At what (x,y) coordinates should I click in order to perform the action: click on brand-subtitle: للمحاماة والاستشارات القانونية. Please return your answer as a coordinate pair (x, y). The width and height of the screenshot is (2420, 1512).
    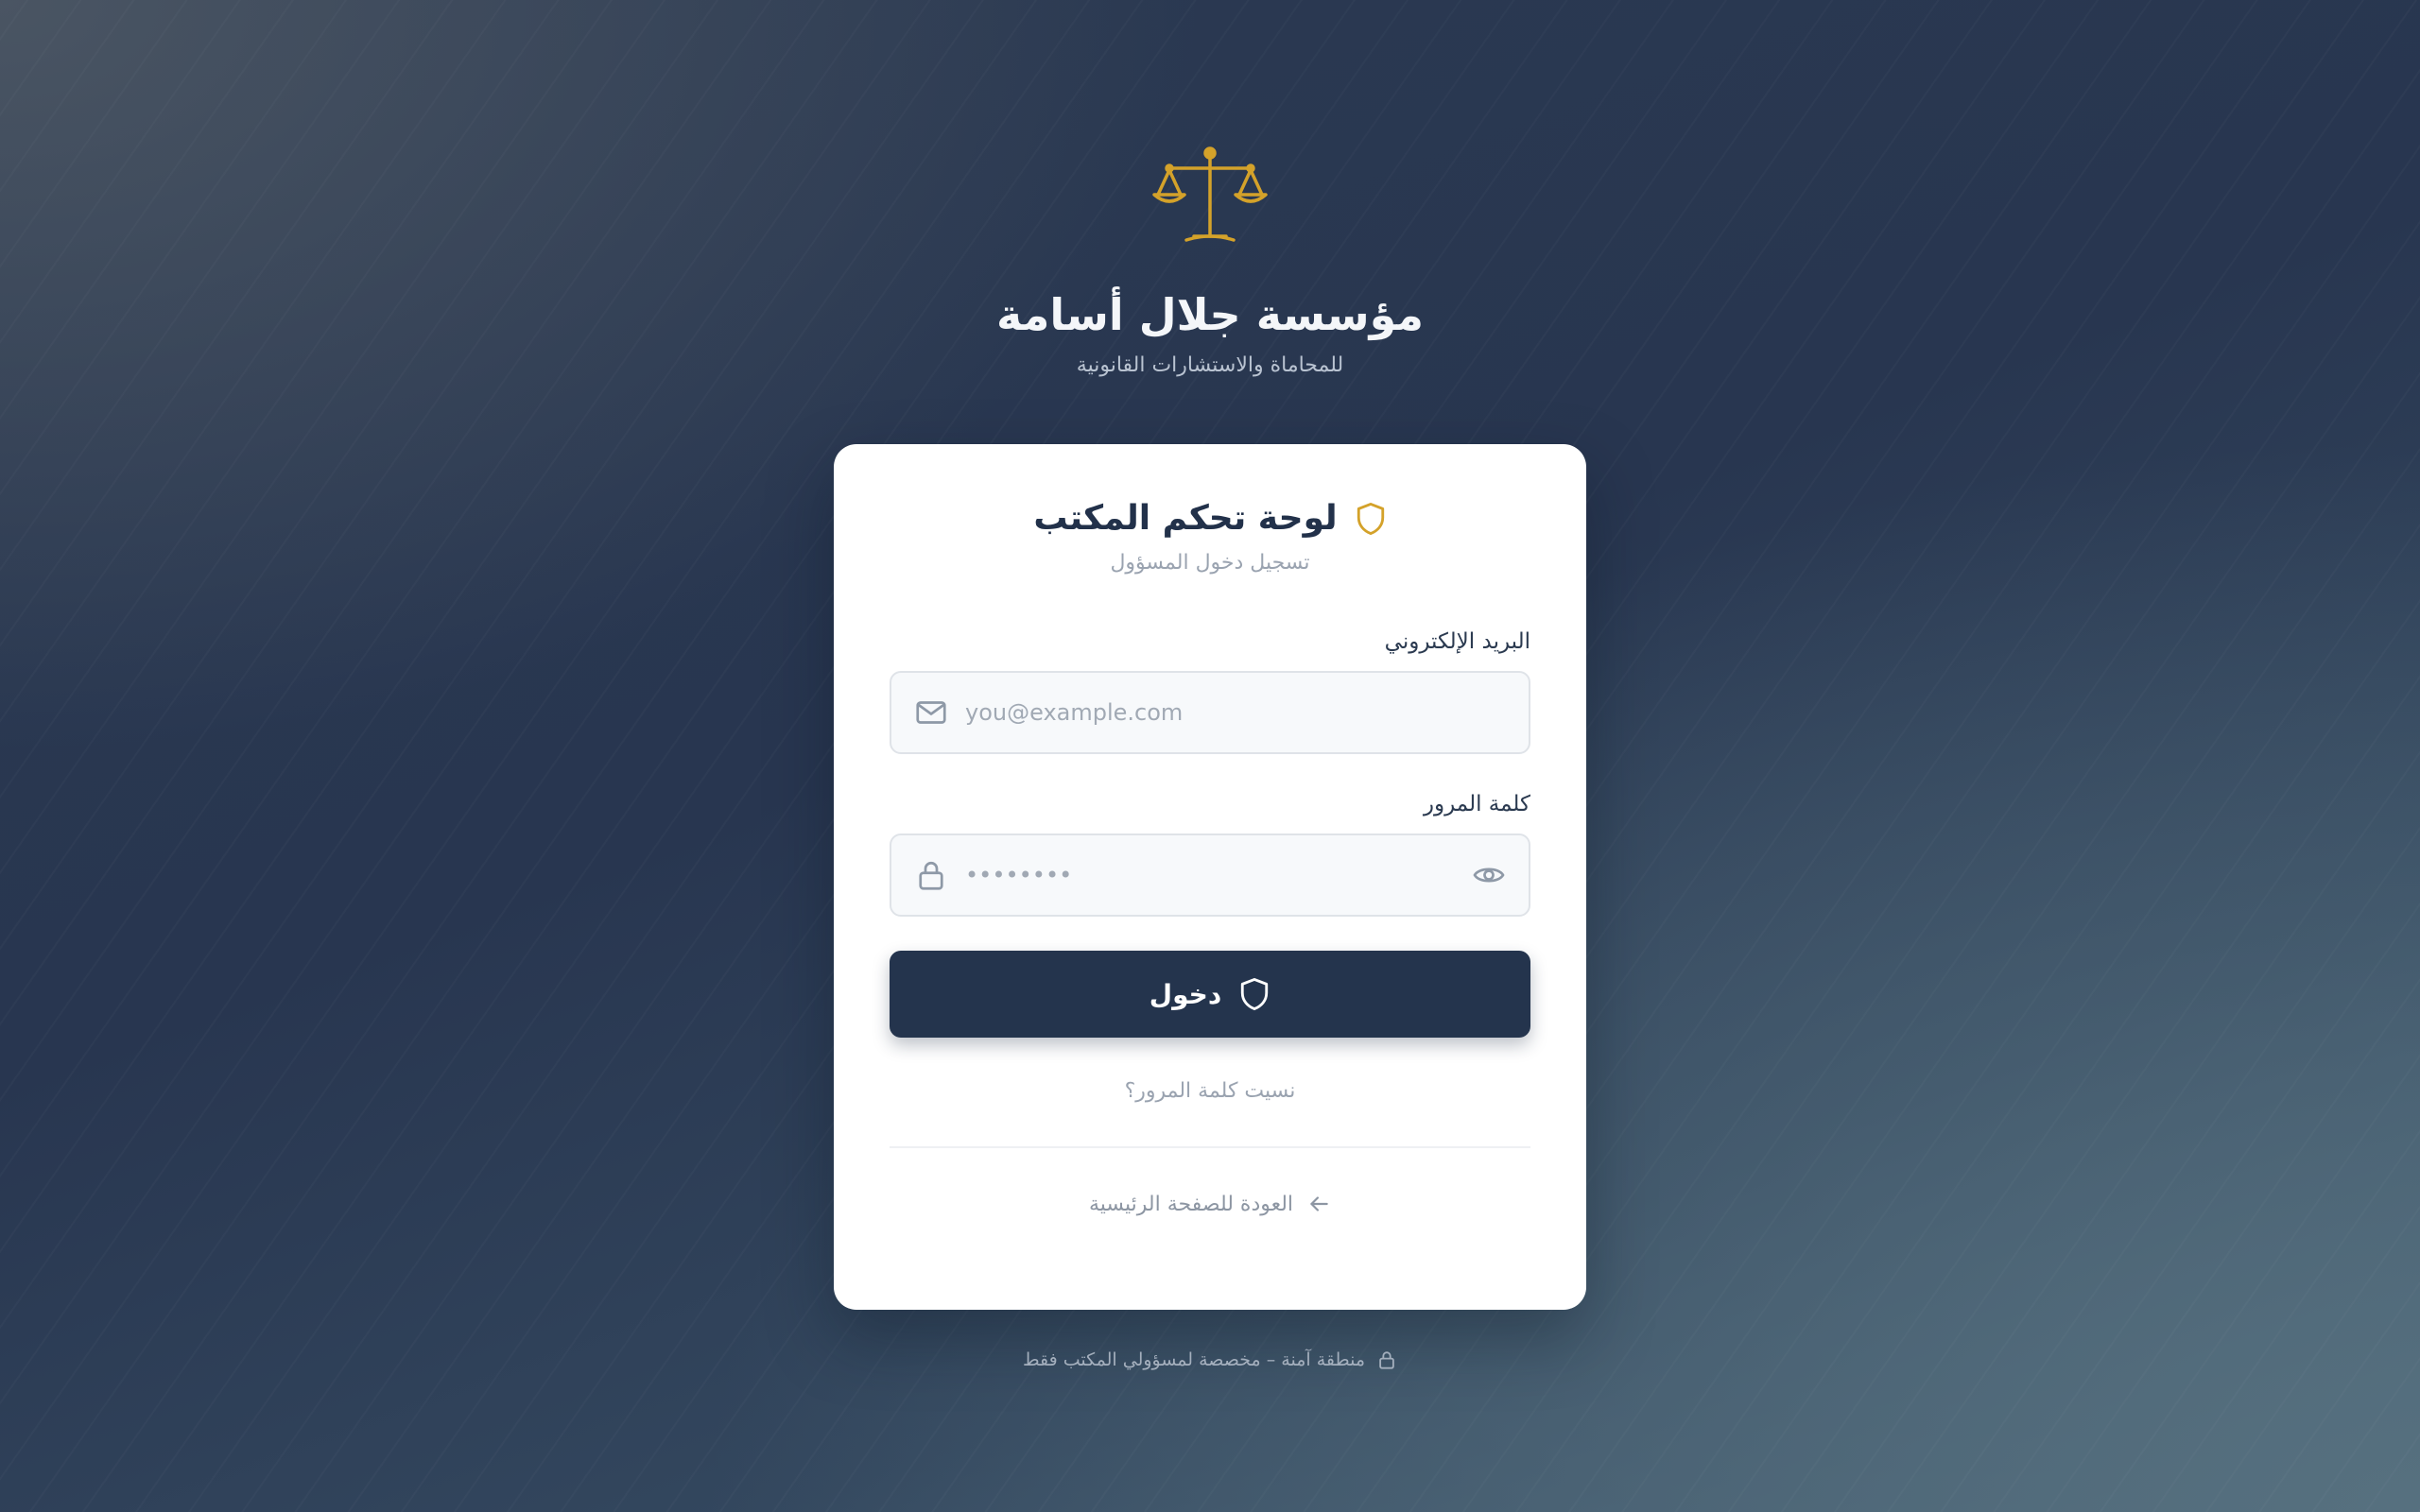
    Looking at the image, I should click on (1210, 365).